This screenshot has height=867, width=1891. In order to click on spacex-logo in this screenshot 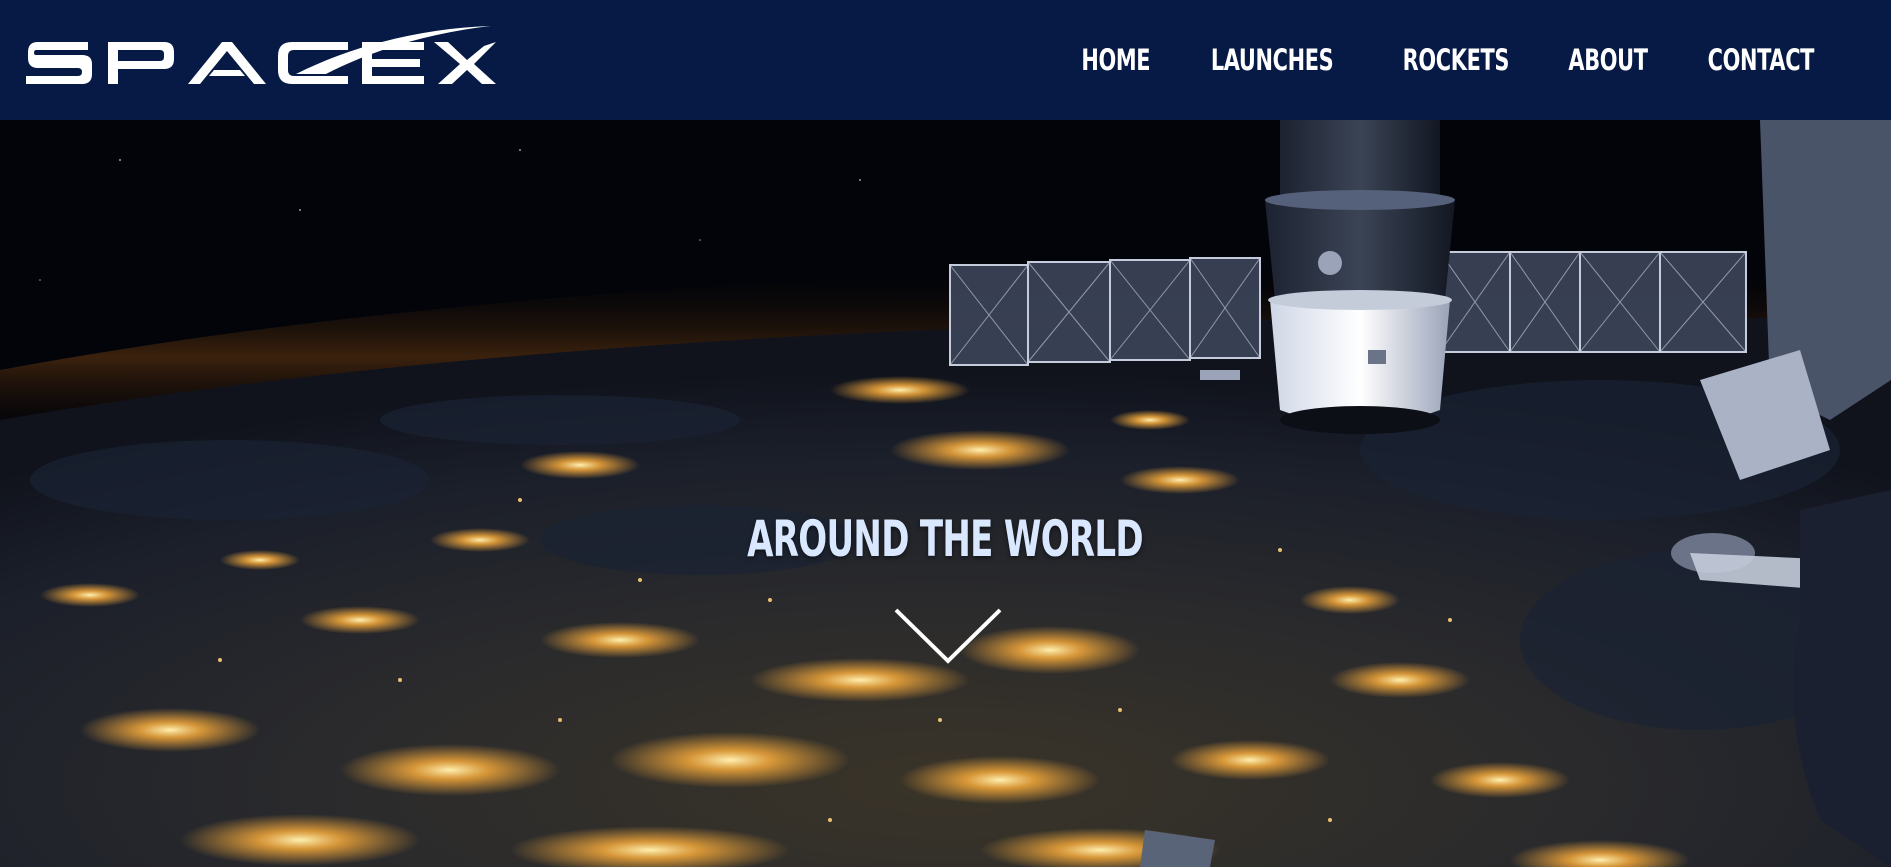, I will do `click(261, 57)`.